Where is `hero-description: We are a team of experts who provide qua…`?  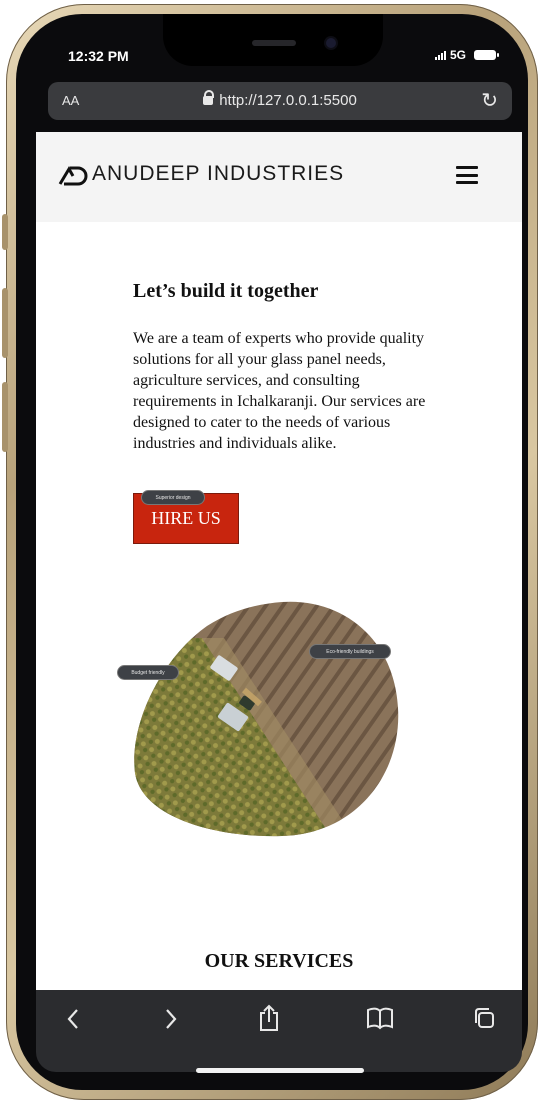
hero-description: We are a team of experts who provide qua… is located at coordinates (279, 391).